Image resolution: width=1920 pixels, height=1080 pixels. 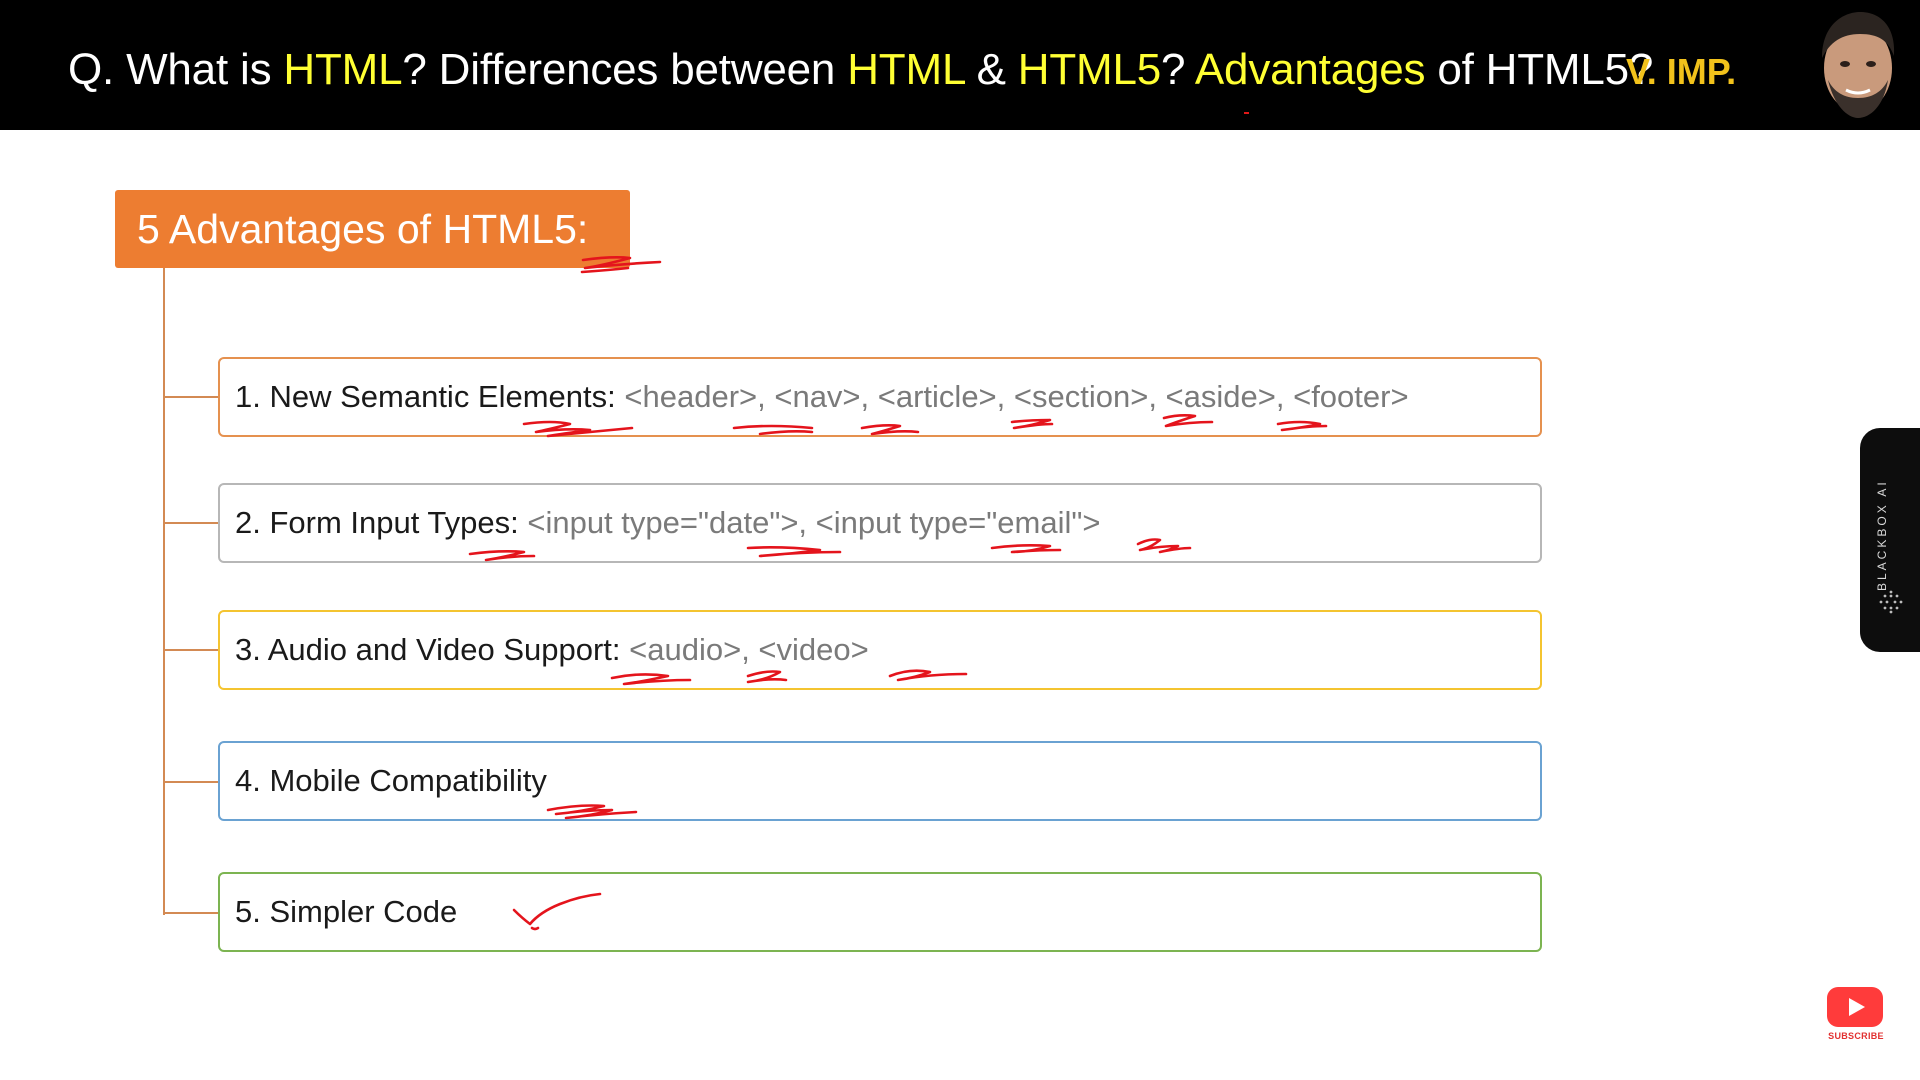 I want to click on advantage-label: 3. Audio and Video Support:, so click(x=432, y=649).